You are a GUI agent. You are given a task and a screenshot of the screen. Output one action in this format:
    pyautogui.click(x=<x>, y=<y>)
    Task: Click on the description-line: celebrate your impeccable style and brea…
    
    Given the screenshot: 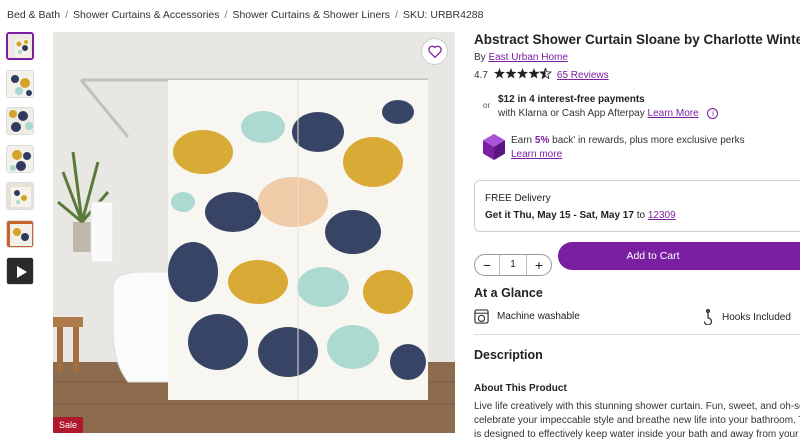 What is the action you would take?
    pyautogui.click(x=637, y=420)
    